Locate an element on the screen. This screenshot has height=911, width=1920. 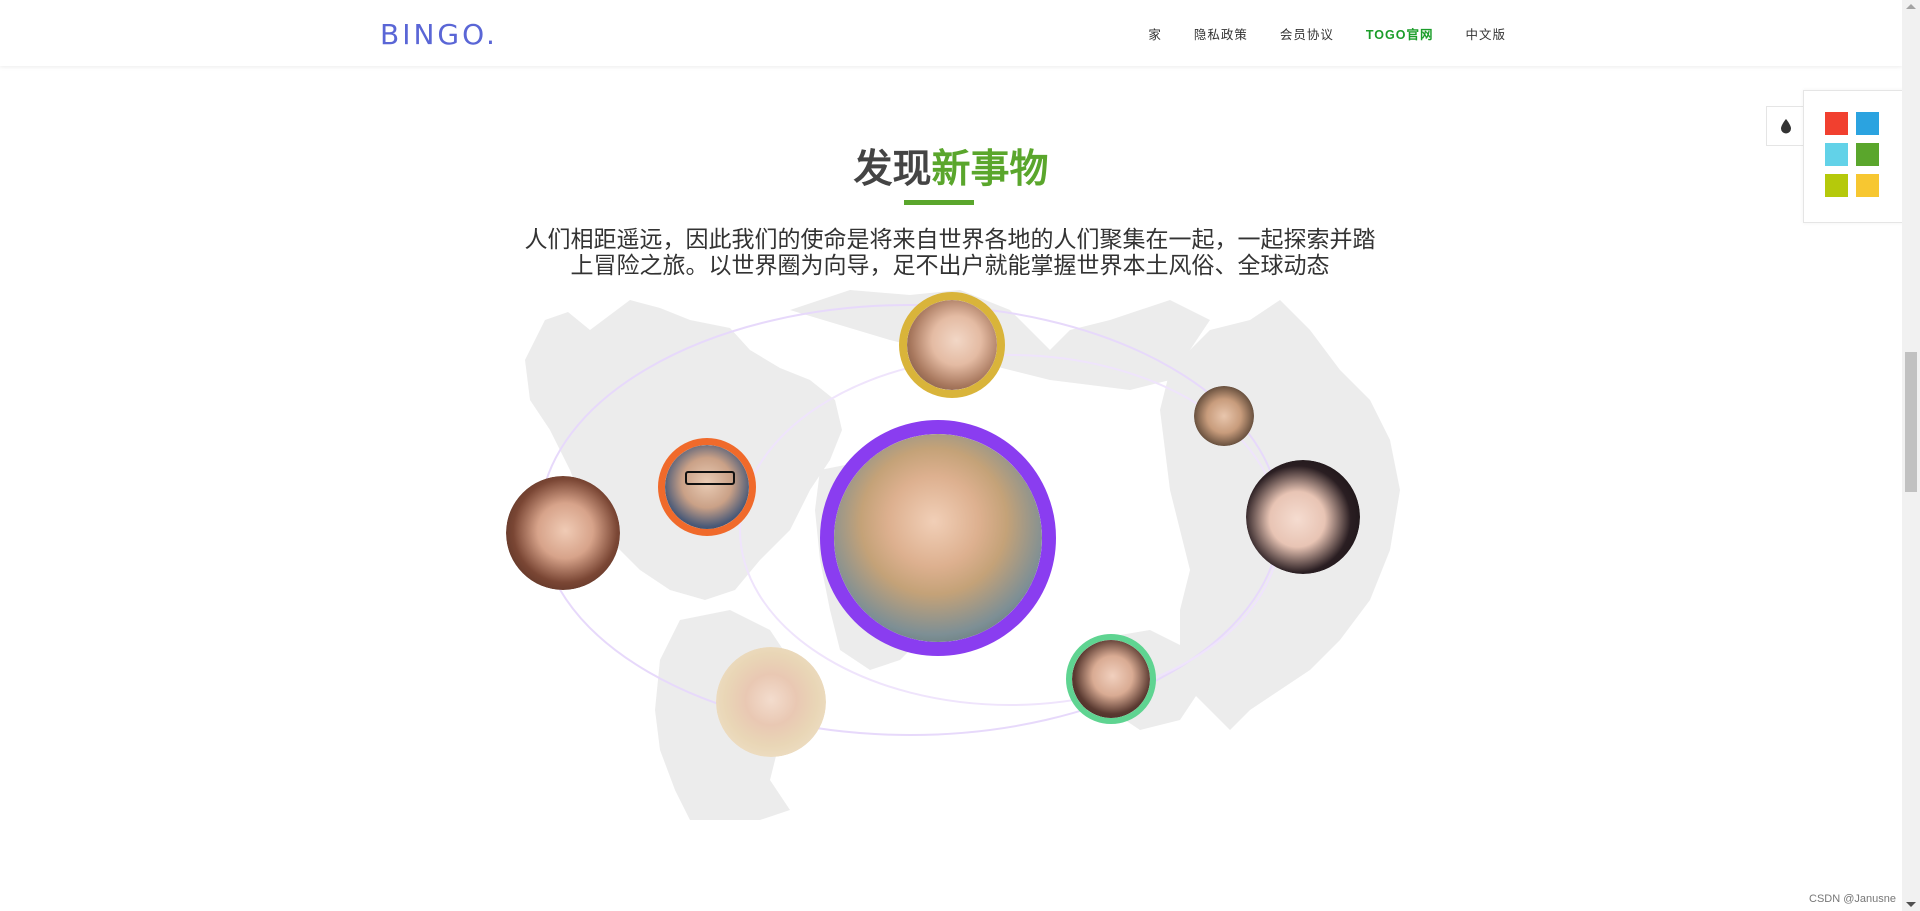
subtitle-line-1: 人们相距遥远，因此我们的使命是将来自世界各地的人们聚集在一起，一起探索并踏 is located at coordinates (950, 239).